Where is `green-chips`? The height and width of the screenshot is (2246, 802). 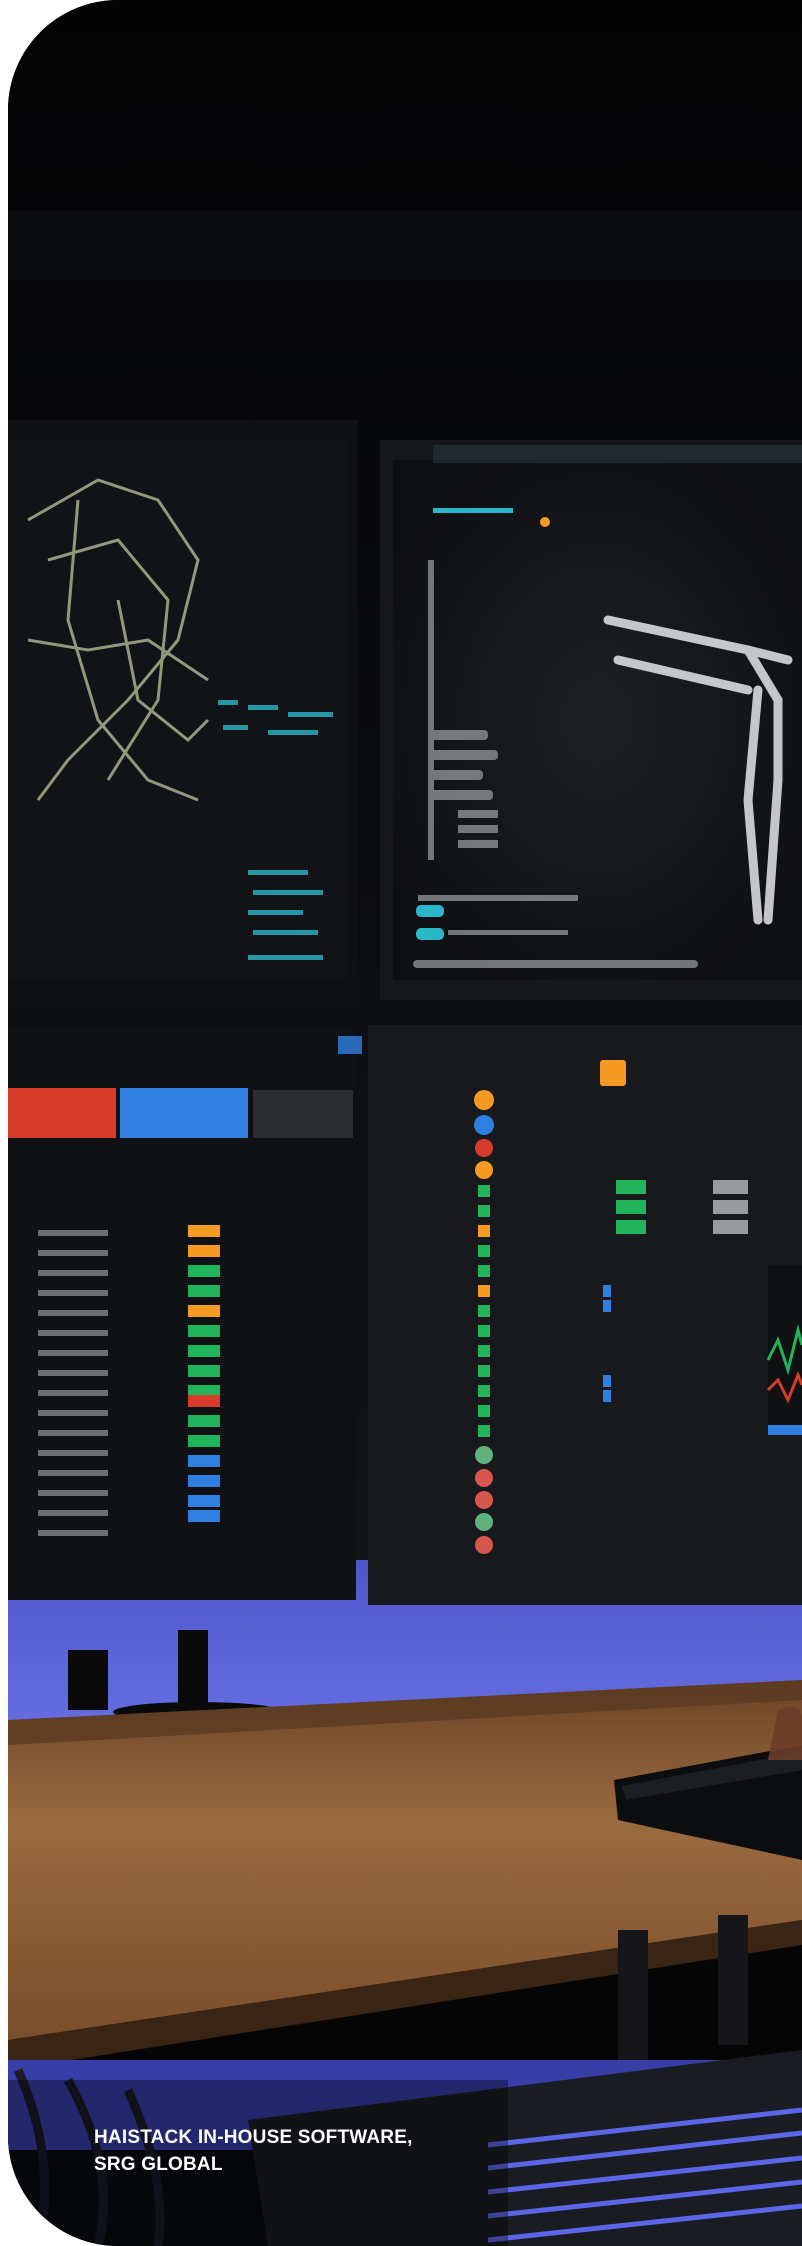 green-chips is located at coordinates (631, 1207).